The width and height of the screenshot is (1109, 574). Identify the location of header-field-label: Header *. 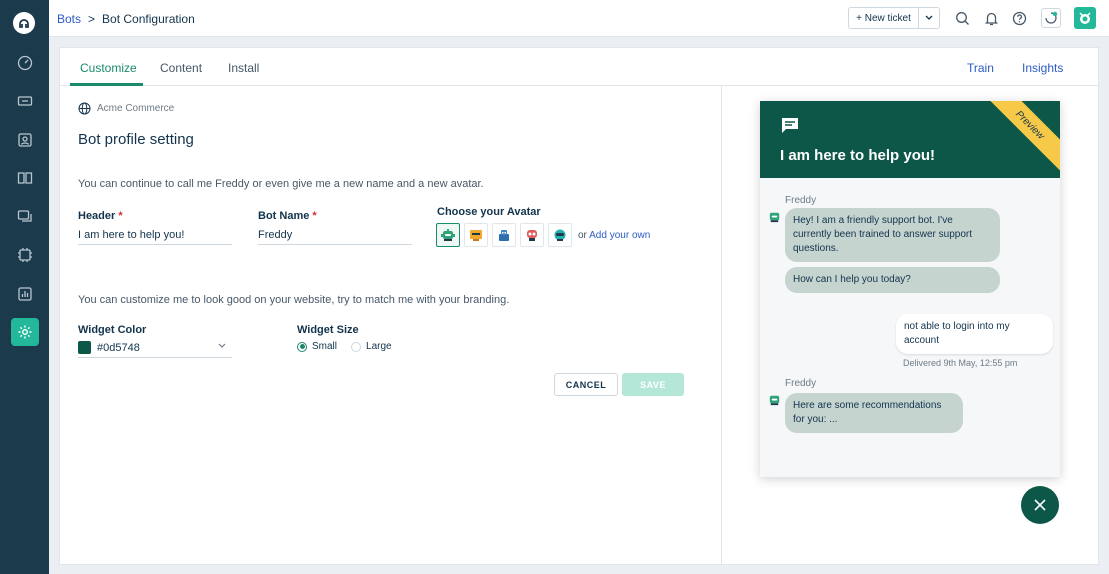
(100, 216).